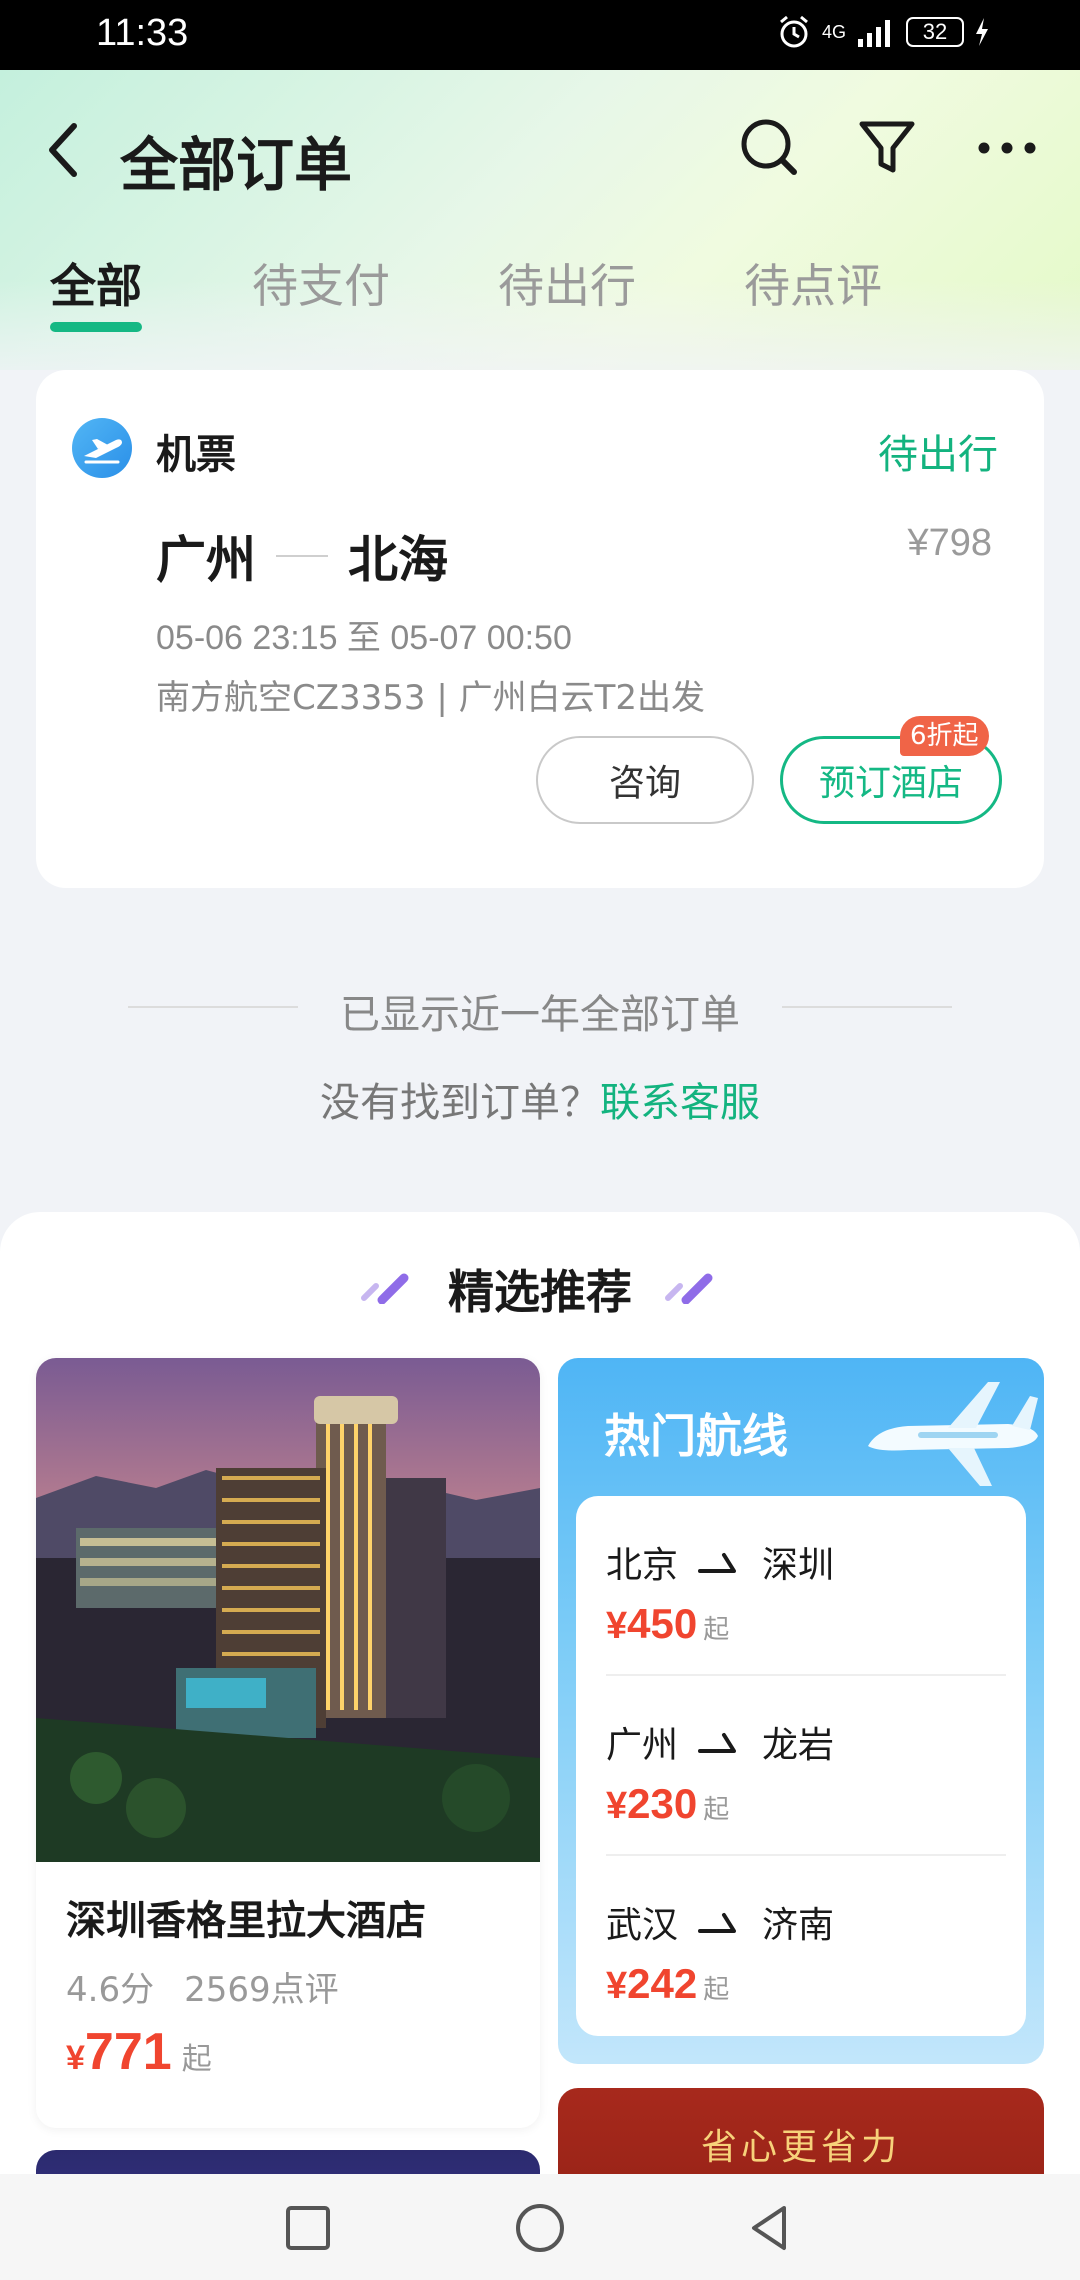 The height and width of the screenshot is (2280, 1080). Describe the element at coordinates (769, 147) in the screenshot. I see `search-icon` at that location.